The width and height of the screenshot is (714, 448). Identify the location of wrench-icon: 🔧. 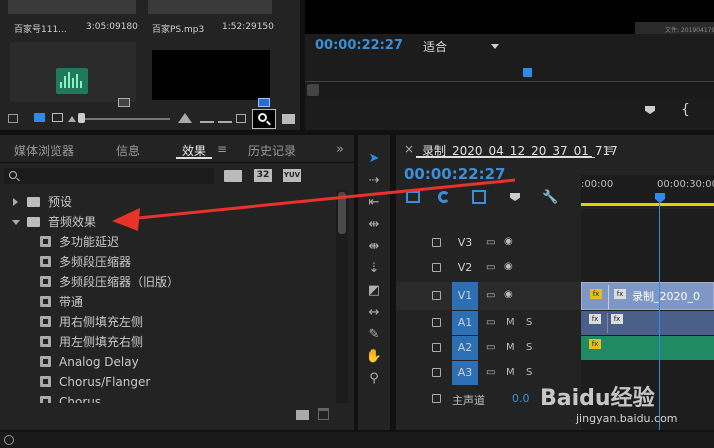
(550, 197).